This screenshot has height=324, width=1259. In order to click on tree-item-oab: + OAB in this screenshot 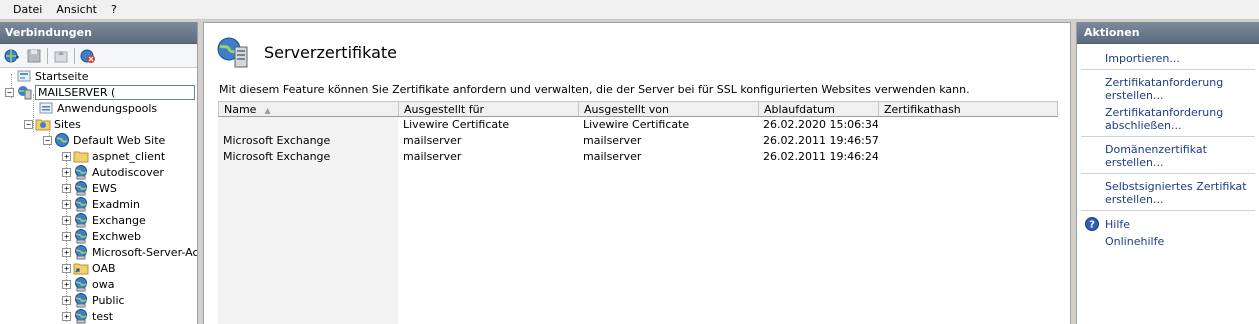, I will do `click(89, 268)`.